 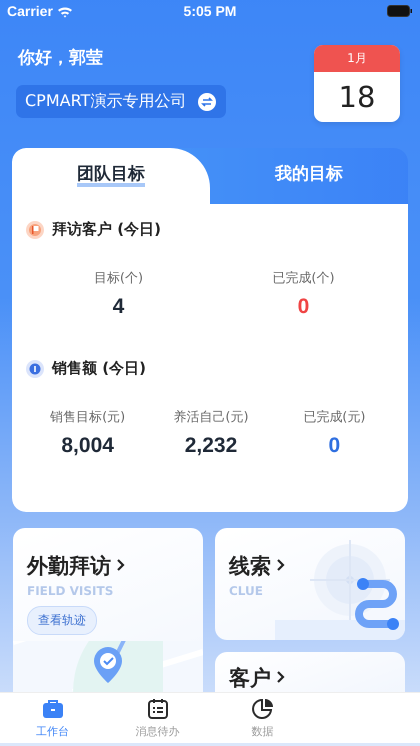 I want to click on card-title: 线索, so click(x=258, y=566).